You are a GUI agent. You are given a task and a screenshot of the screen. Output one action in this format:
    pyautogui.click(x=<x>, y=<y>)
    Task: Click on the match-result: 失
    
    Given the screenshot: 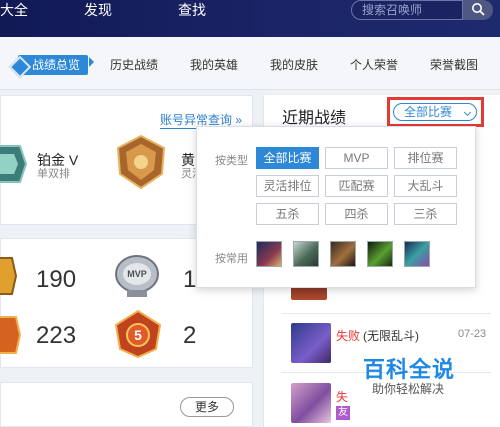 What is the action you would take?
    pyautogui.click(x=342, y=397)
    